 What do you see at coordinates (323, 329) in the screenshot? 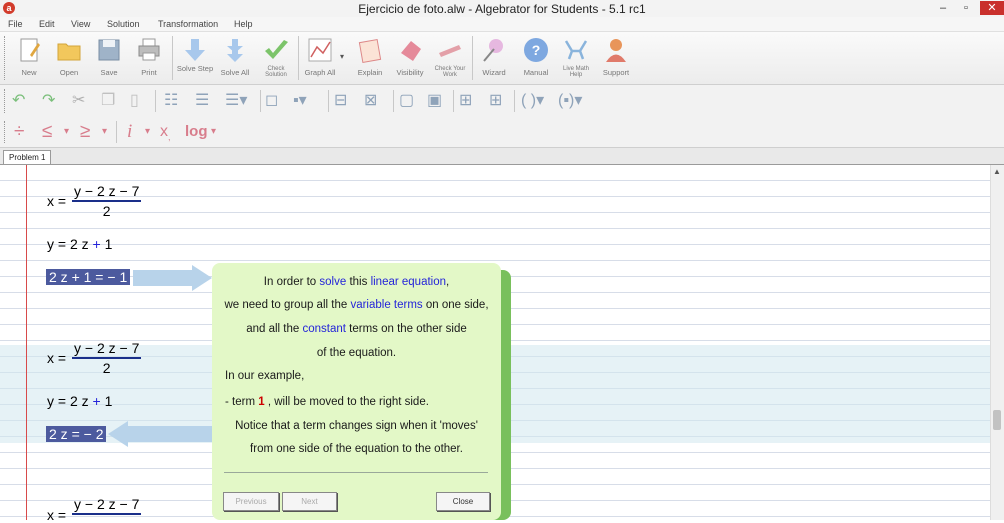
I see `link-constant: constant` at bounding box center [323, 329].